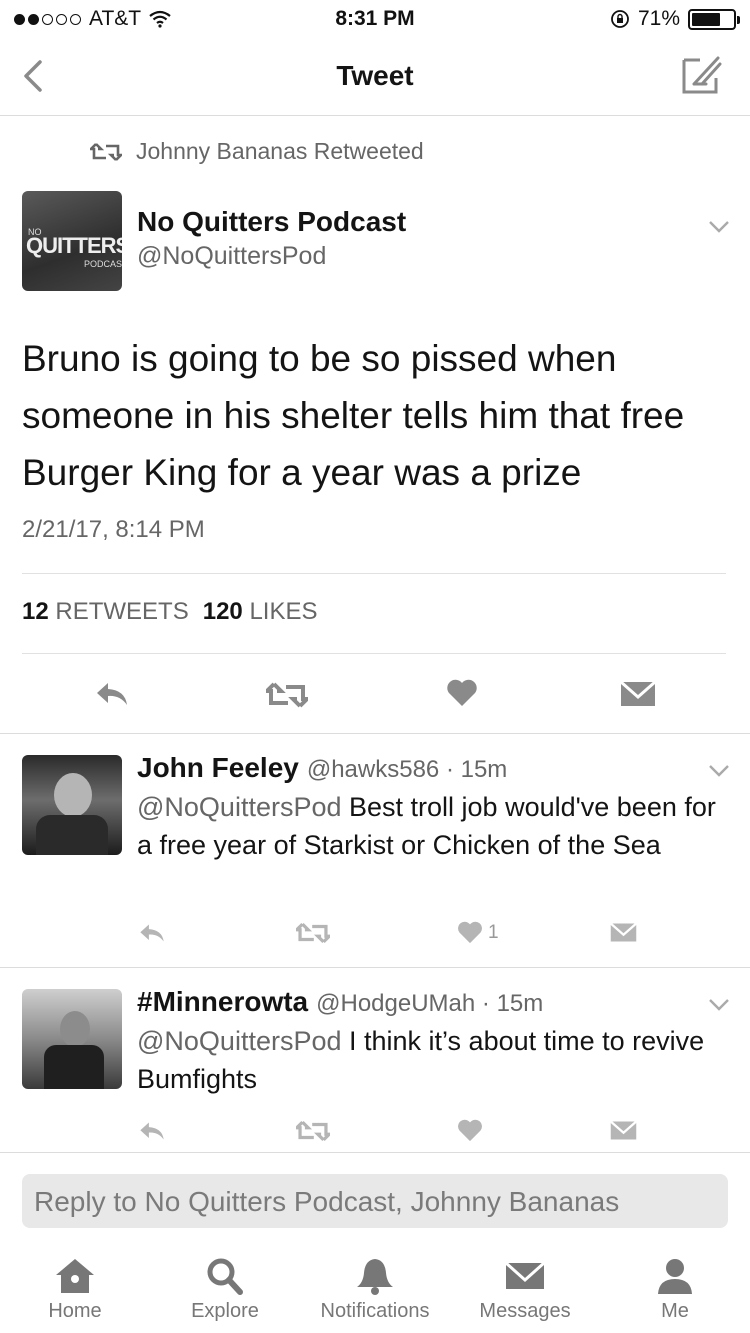  I want to click on avatar-logo-sub: PODCAST, so click(103, 264).